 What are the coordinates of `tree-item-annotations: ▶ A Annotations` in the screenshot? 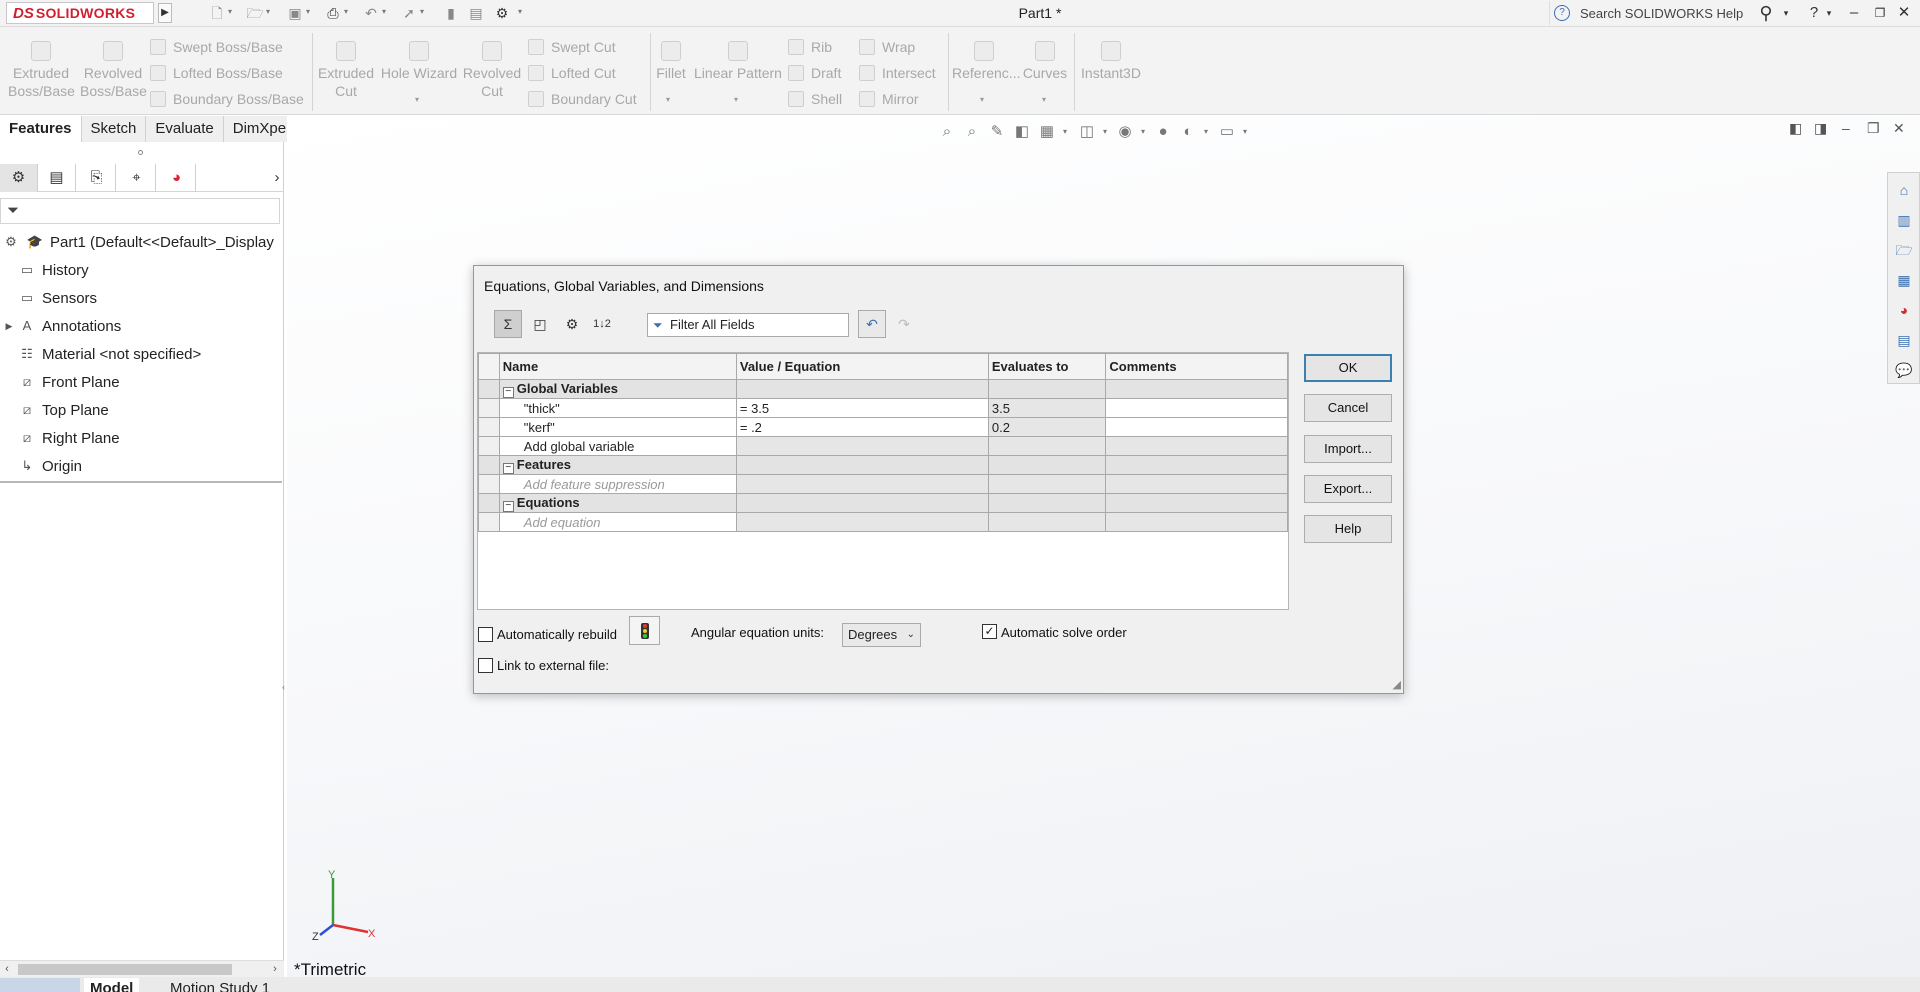 It's located at (142, 326).